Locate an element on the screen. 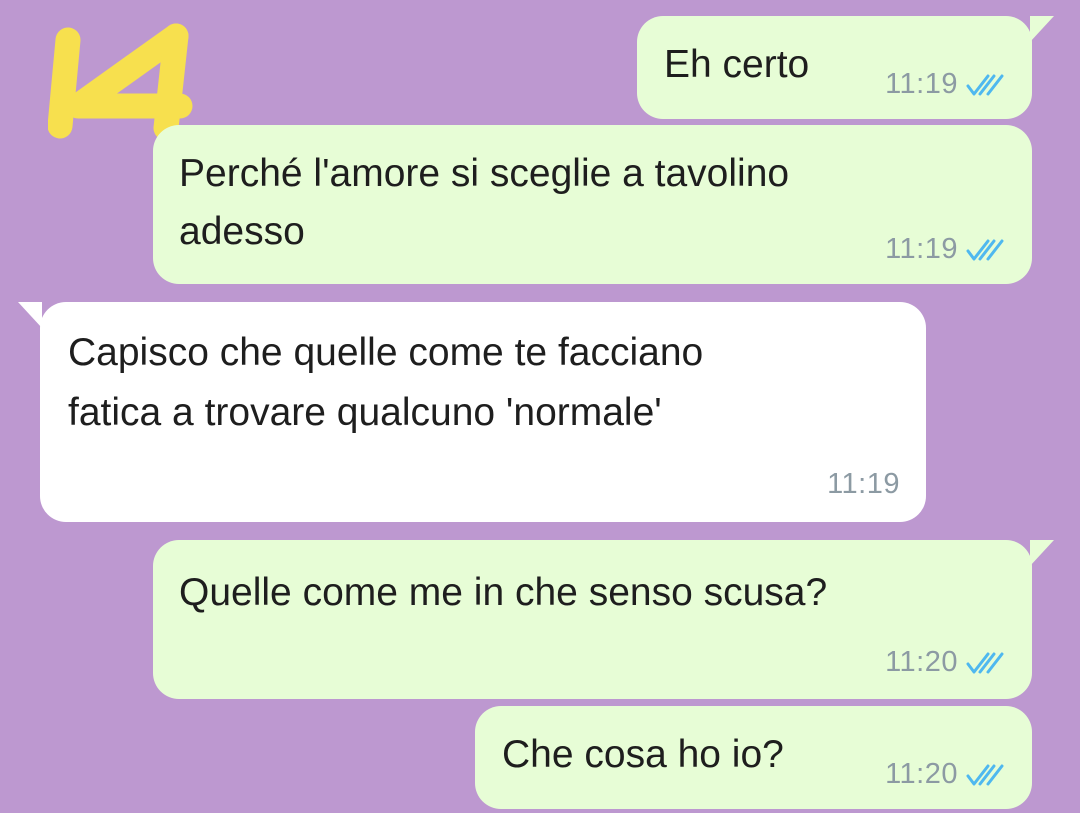 The height and width of the screenshot is (813, 1080). message-text: Che cosa ho io? is located at coordinates (643, 754).